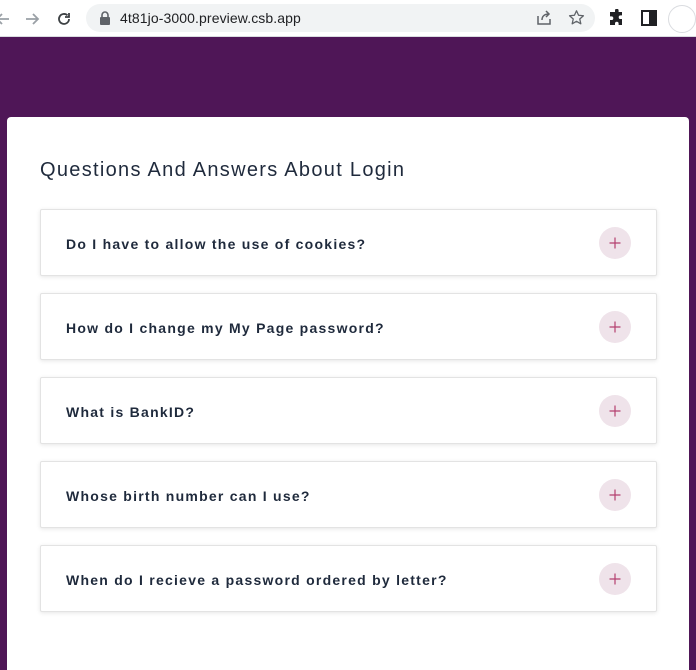 This screenshot has height=670, width=696. Describe the element at coordinates (340, 18) in the screenshot. I see `address-bar: 4t81jo-3000.preview.csb.app` at that location.